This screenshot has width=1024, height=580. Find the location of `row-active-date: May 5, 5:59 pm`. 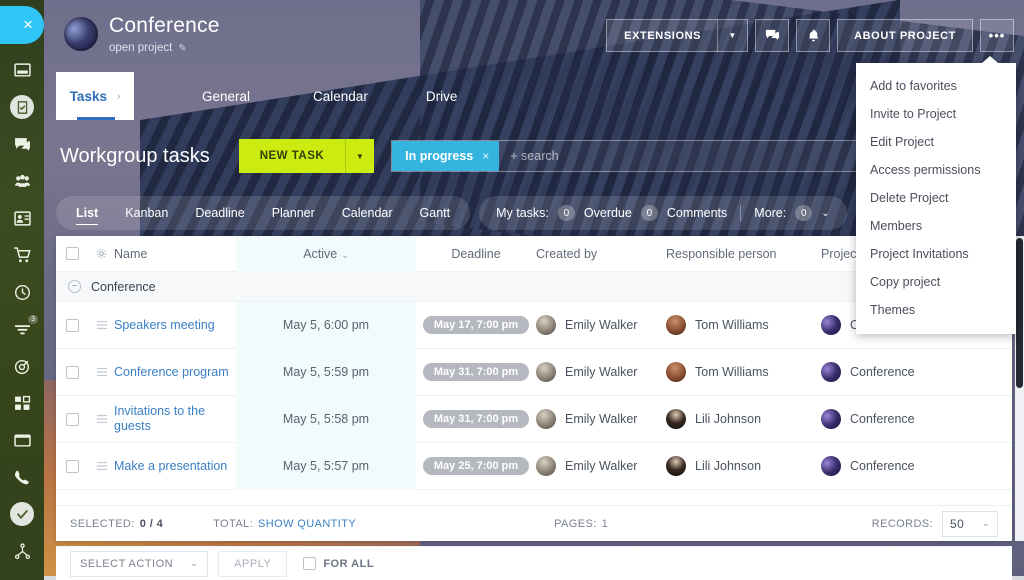

row-active-date: May 5, 5:59 pm is located at coordinates (326, 372).